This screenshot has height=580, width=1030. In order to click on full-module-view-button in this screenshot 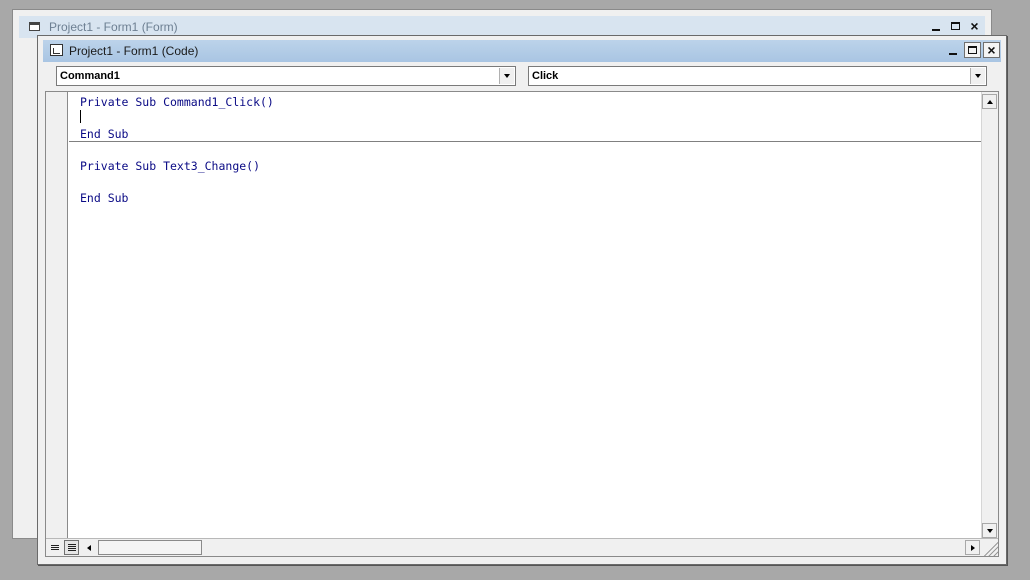, I will do `click(71, 547)`.